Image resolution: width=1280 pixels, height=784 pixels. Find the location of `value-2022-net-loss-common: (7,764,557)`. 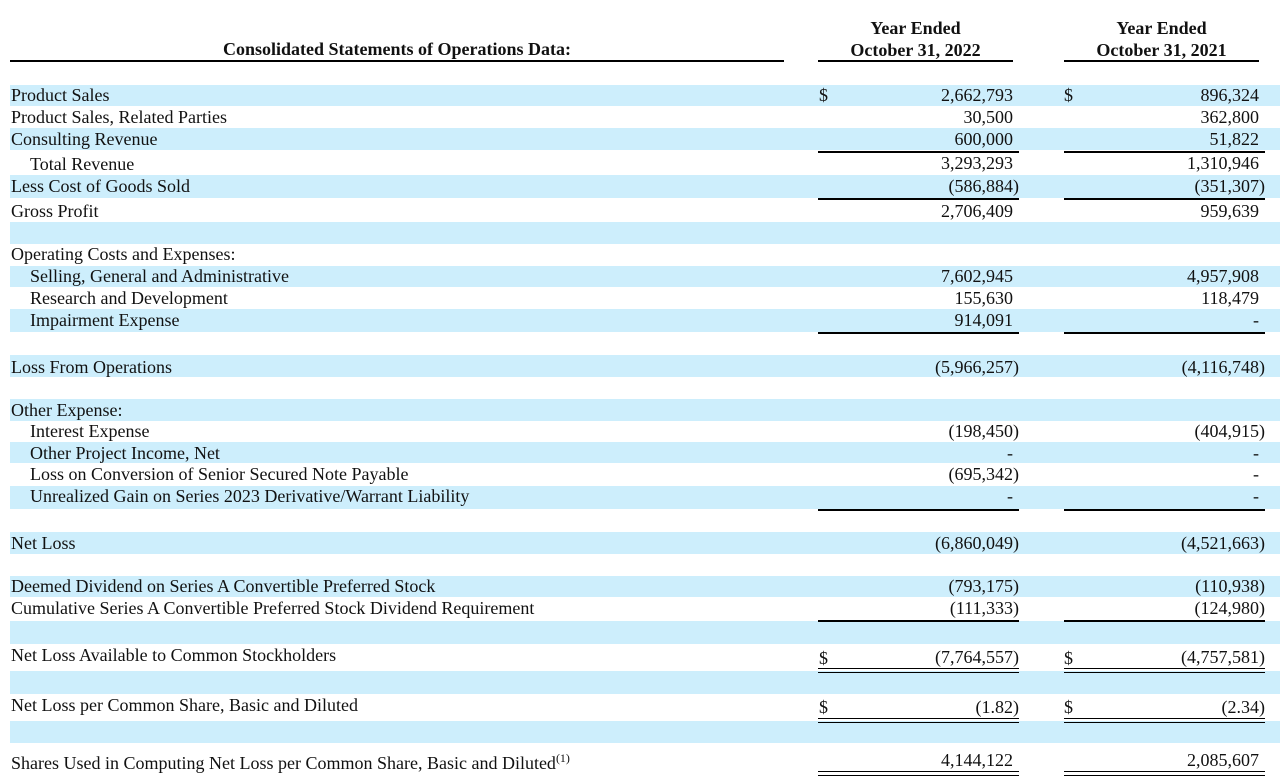

value-2022-net-loss-common: (7,764,557) is located at coordinates (977, 657).